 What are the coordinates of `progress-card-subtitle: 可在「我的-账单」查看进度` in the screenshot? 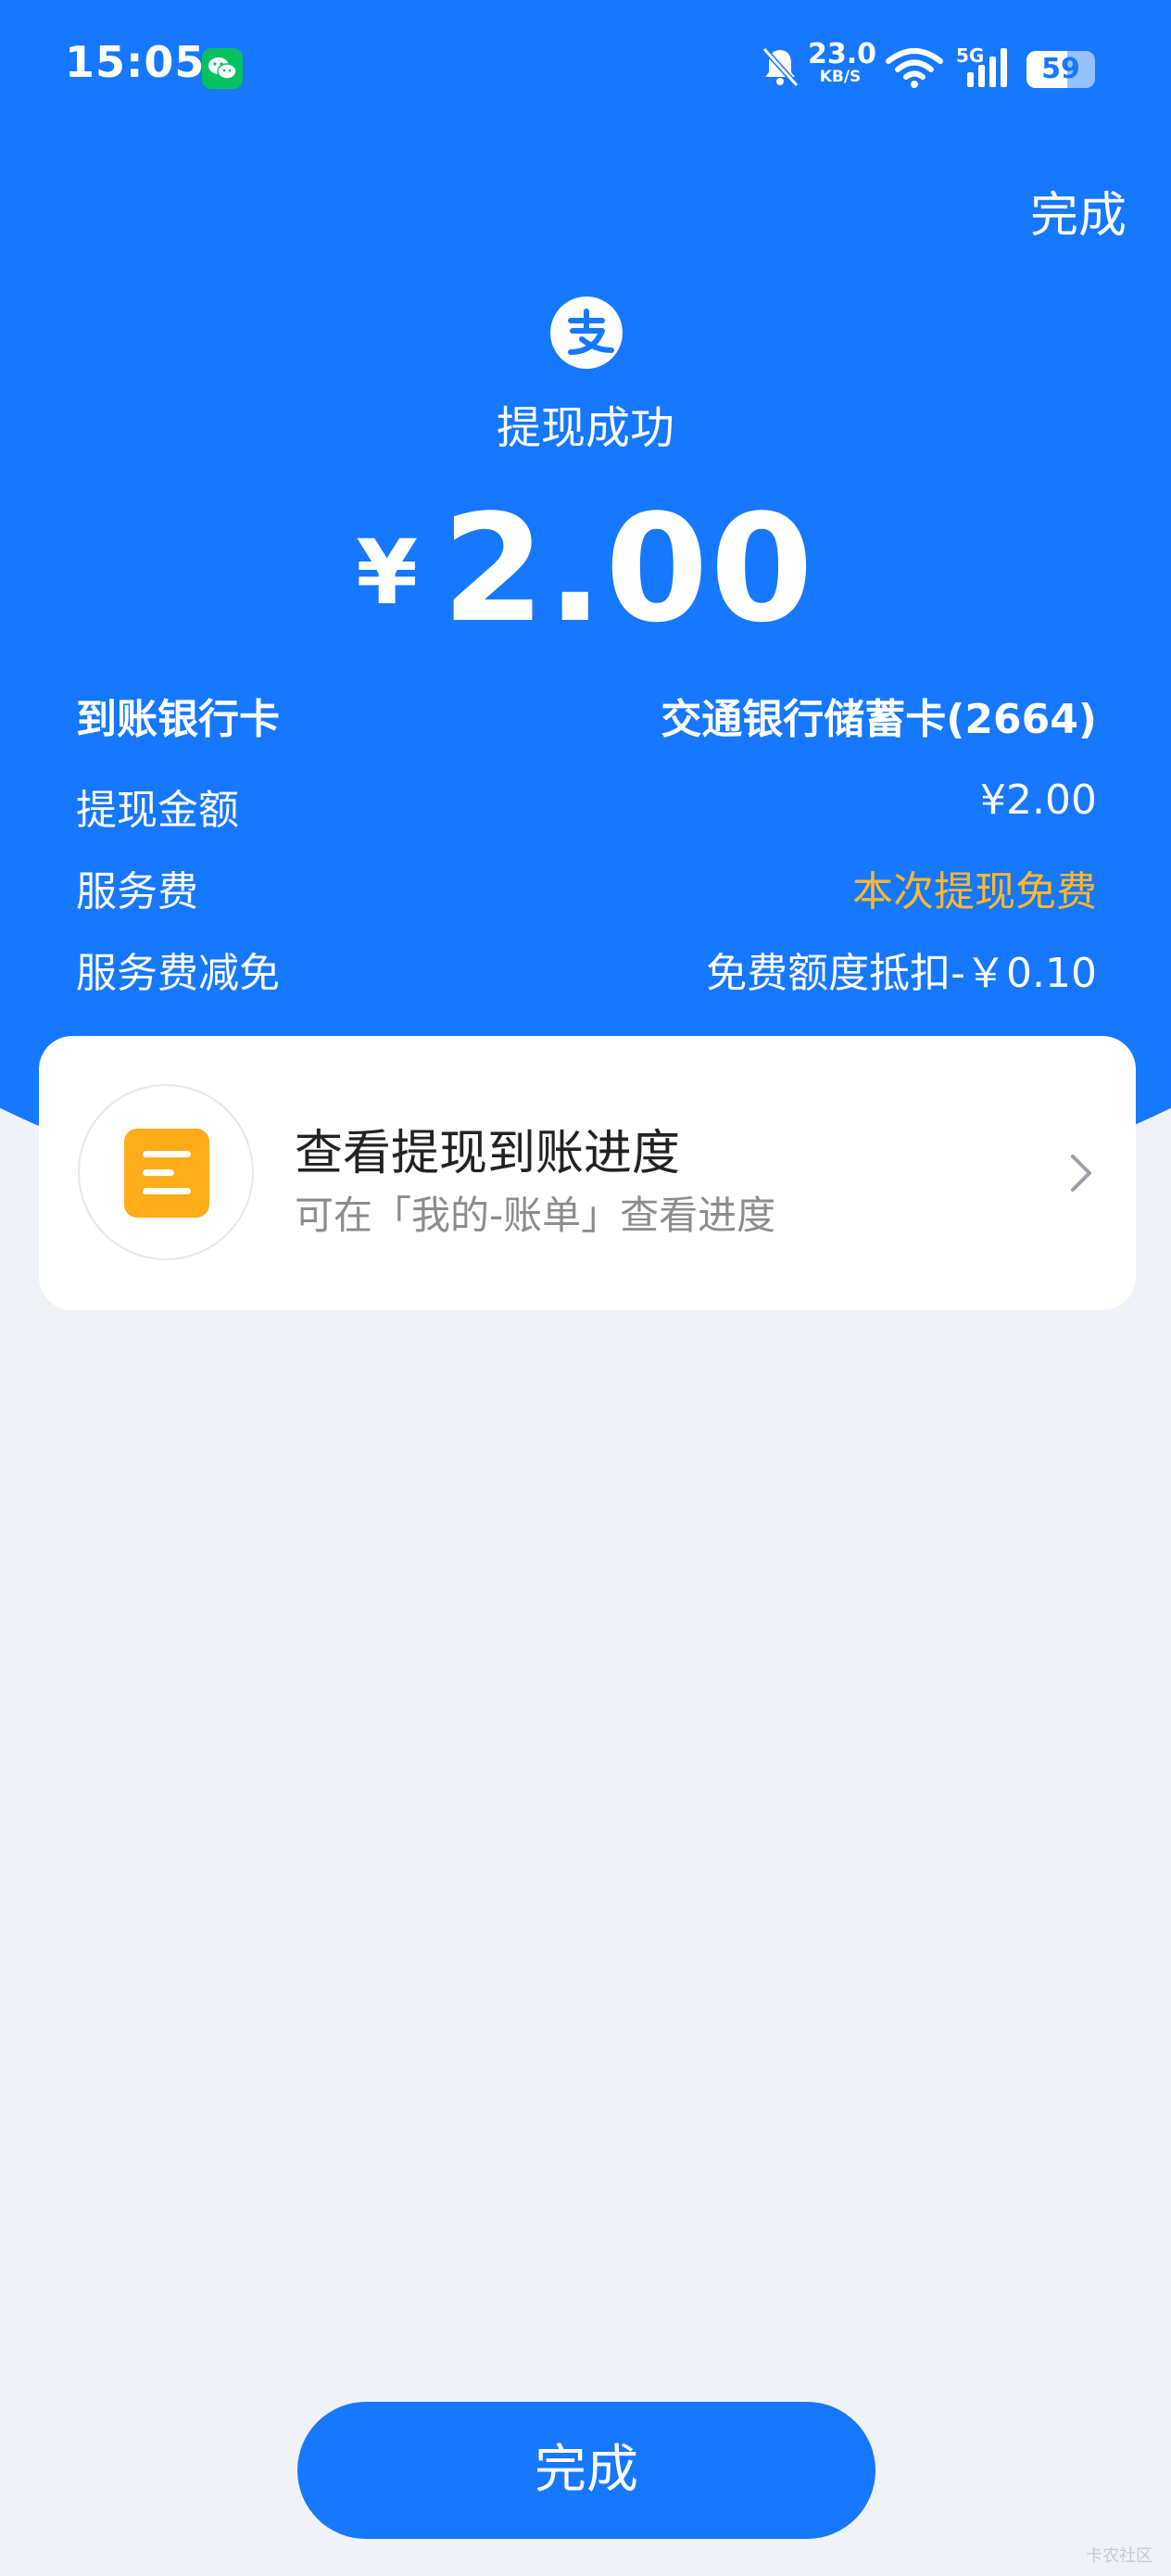 It's located at (535, 1216).